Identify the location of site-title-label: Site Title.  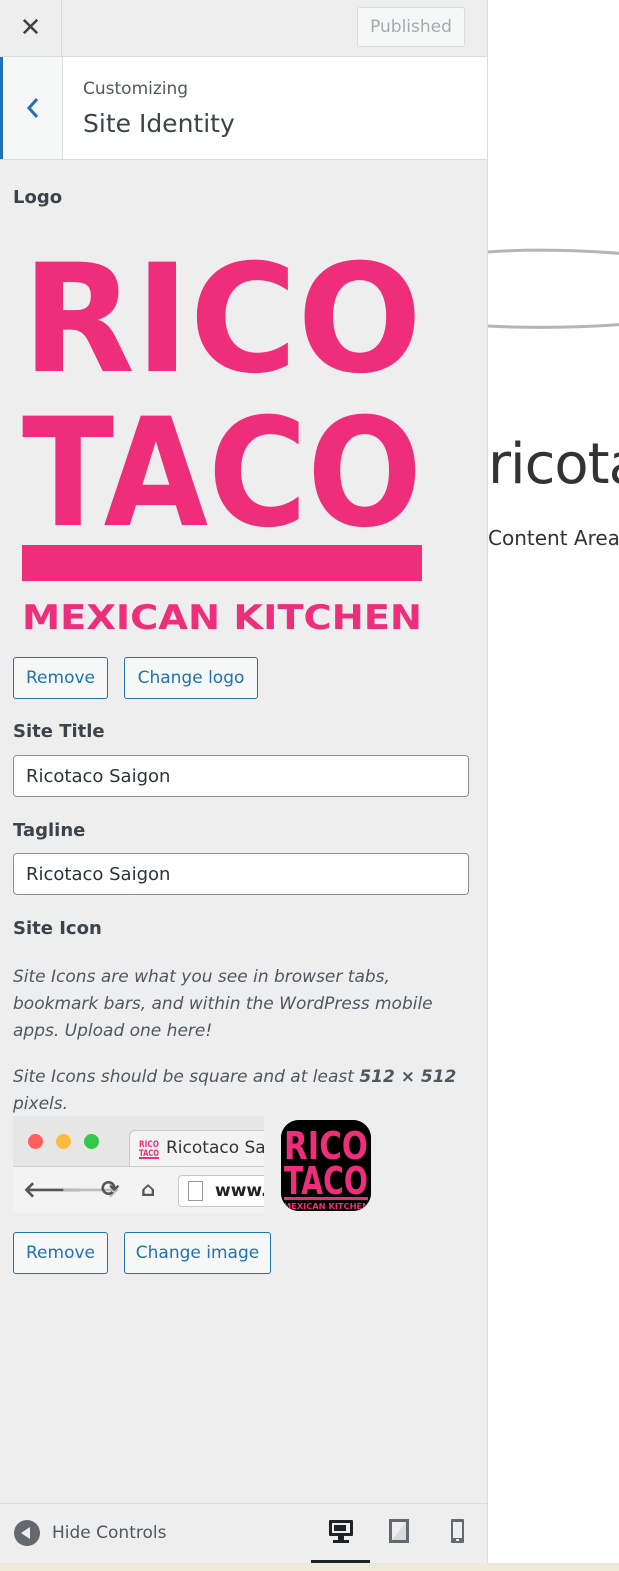
(59, 731).